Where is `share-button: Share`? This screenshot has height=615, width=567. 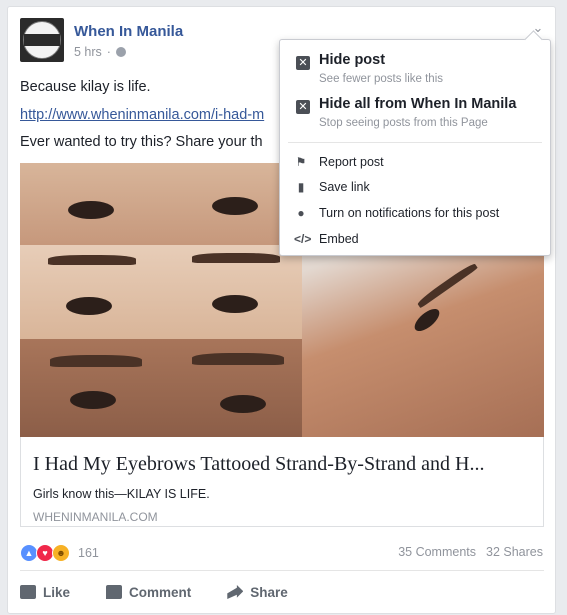
share-button: Share is located at coordinates (257, 592).